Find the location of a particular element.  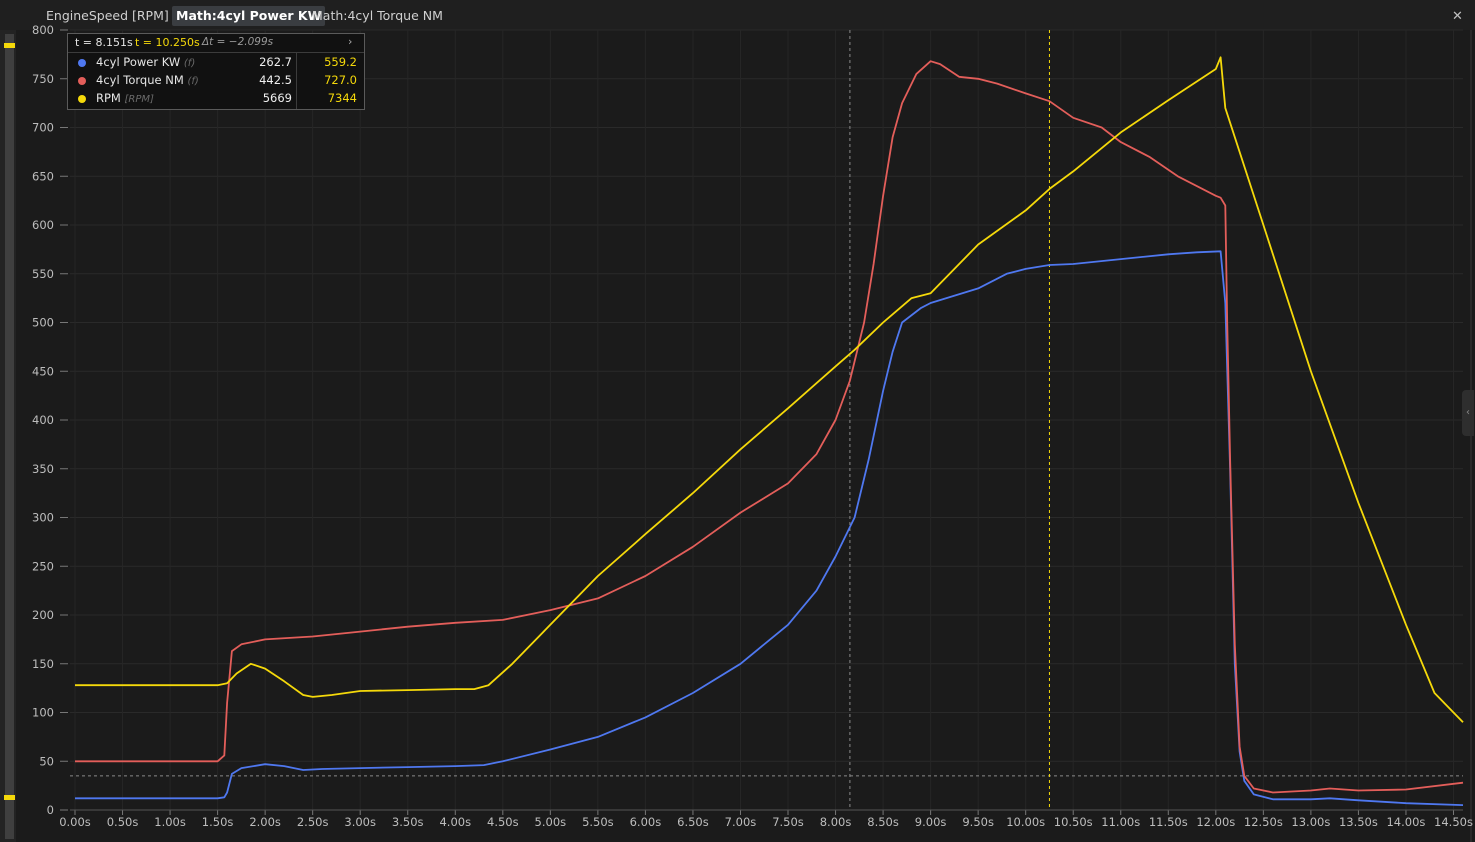

legend-header: t = 8.151s t = 10.250s Δt = −2.099s › is located at coordinates (216, 43).